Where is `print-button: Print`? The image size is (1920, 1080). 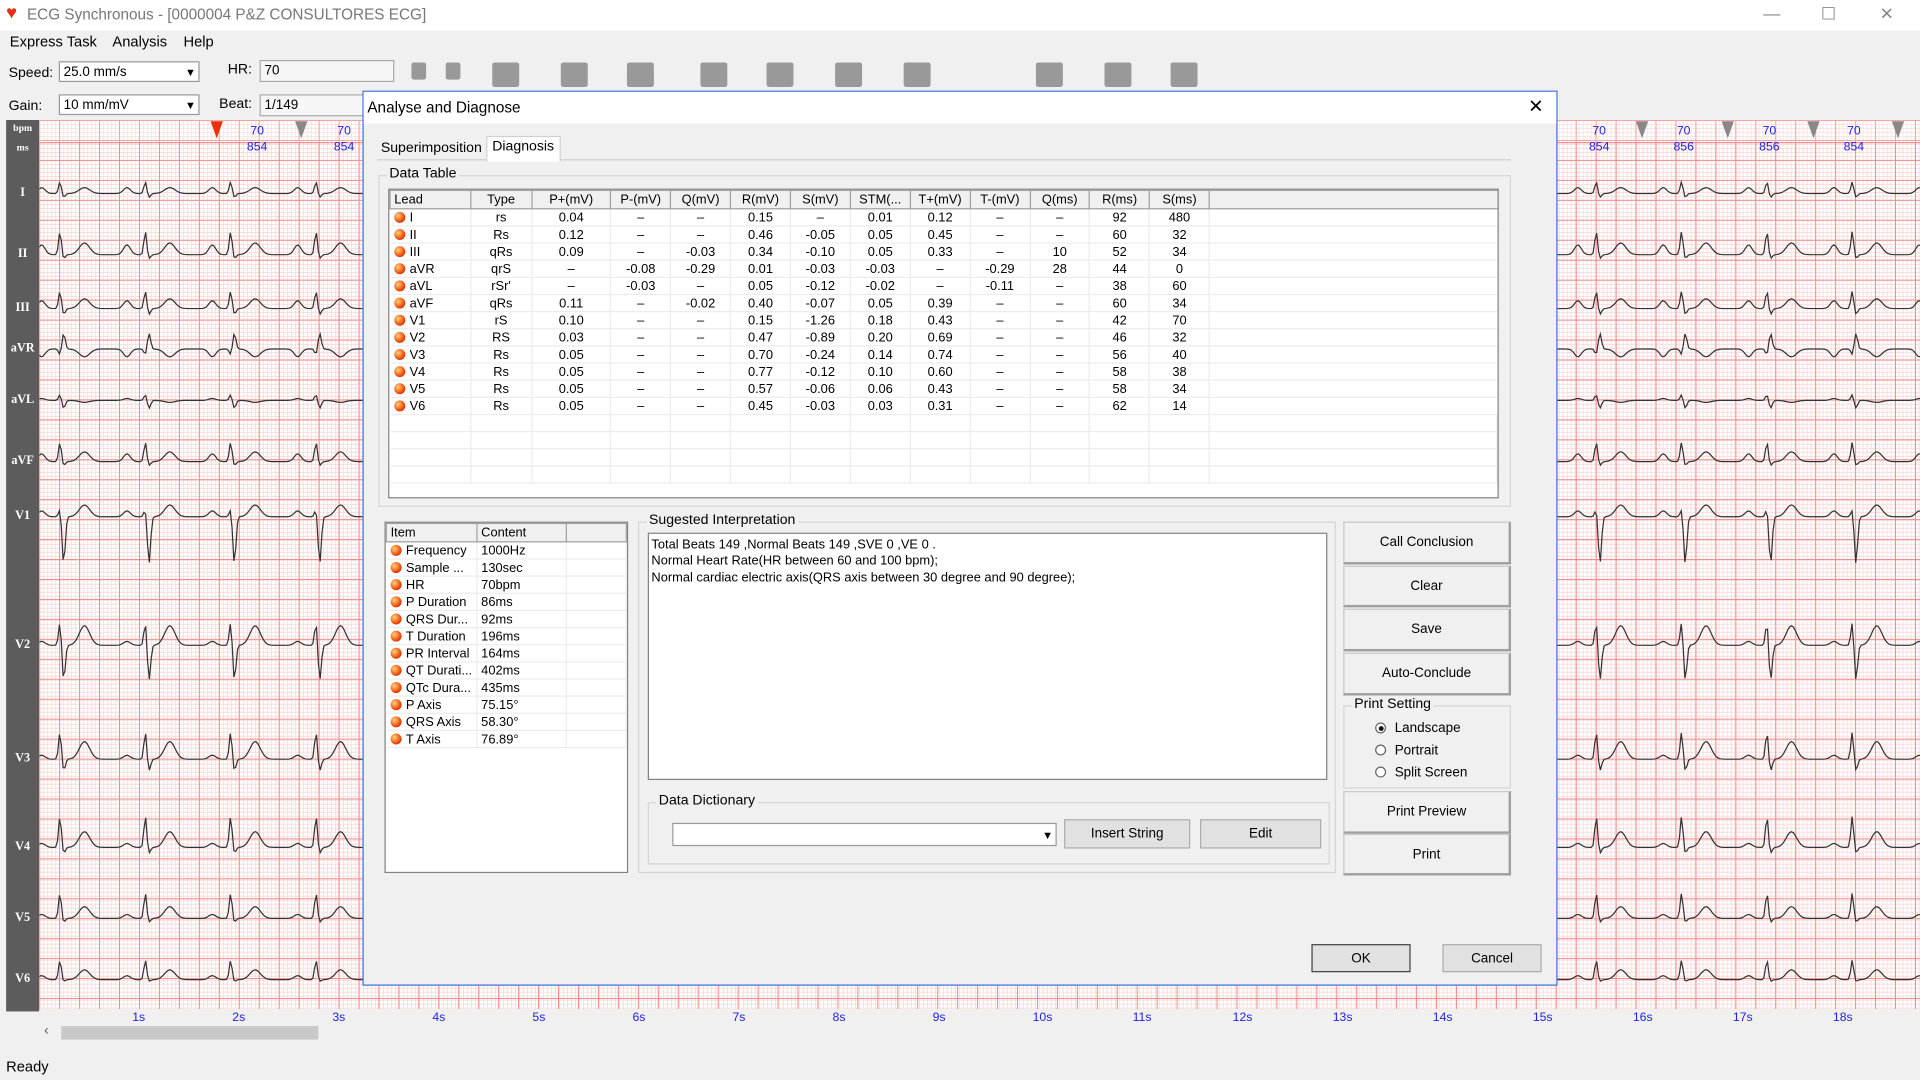 print-button: Print is located at coordinates (1427, 854).